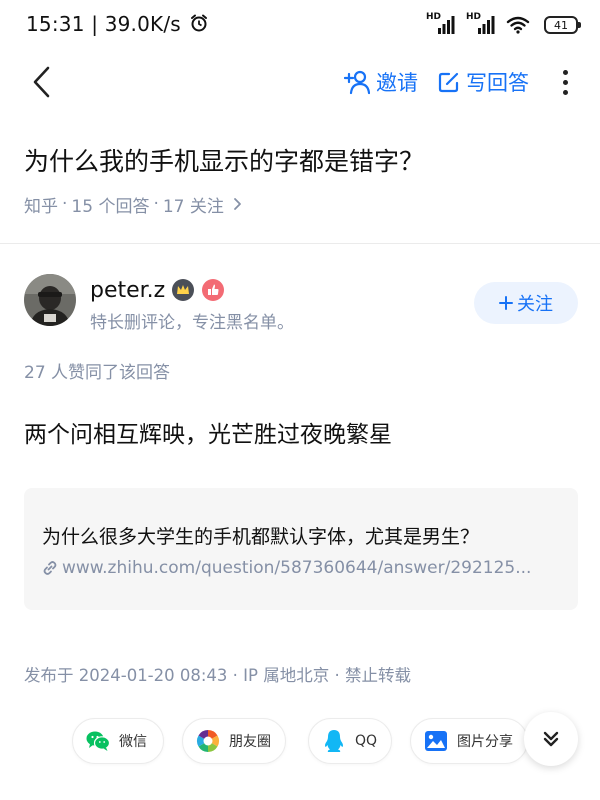 This screenshot has height=800, width=600. Describe the element at coordinates (50, 568) in the screenshot. I see `link-icon` at that location.